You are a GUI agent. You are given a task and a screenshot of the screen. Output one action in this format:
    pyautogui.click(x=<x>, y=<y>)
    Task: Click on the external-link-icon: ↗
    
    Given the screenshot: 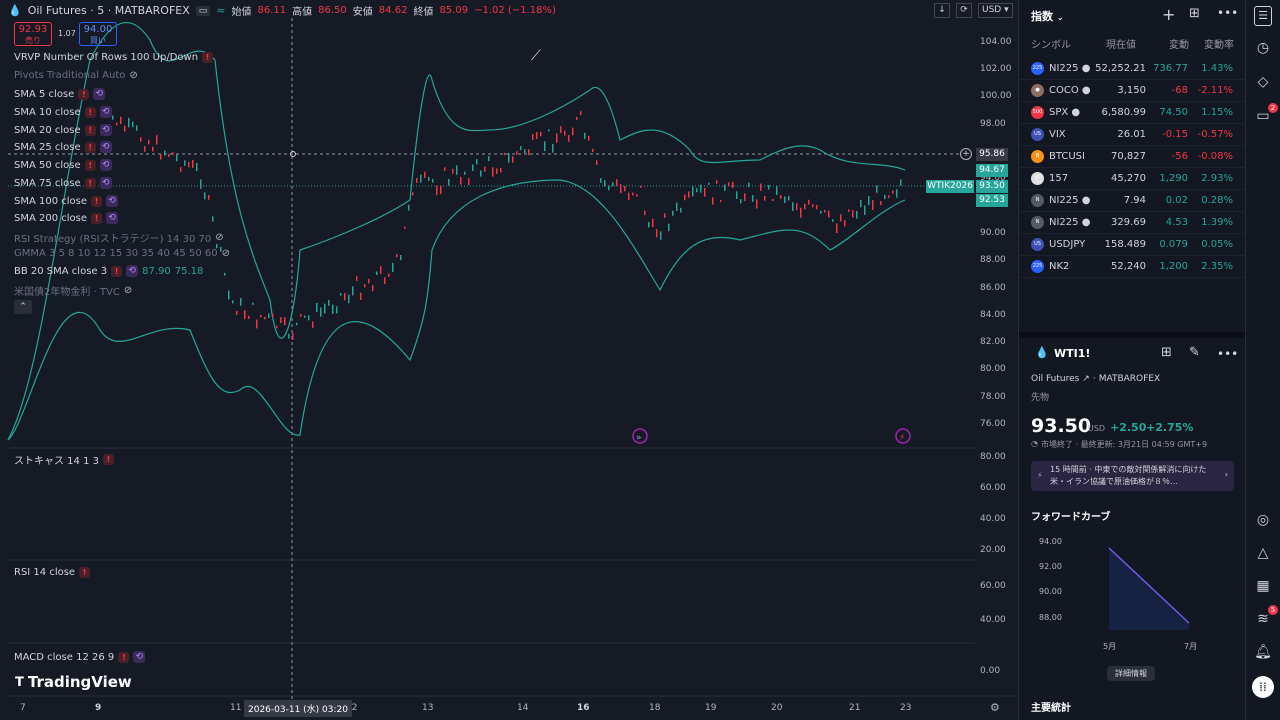 What is the action you would take?
    pyautogui.click(x=1086, y=379)
    